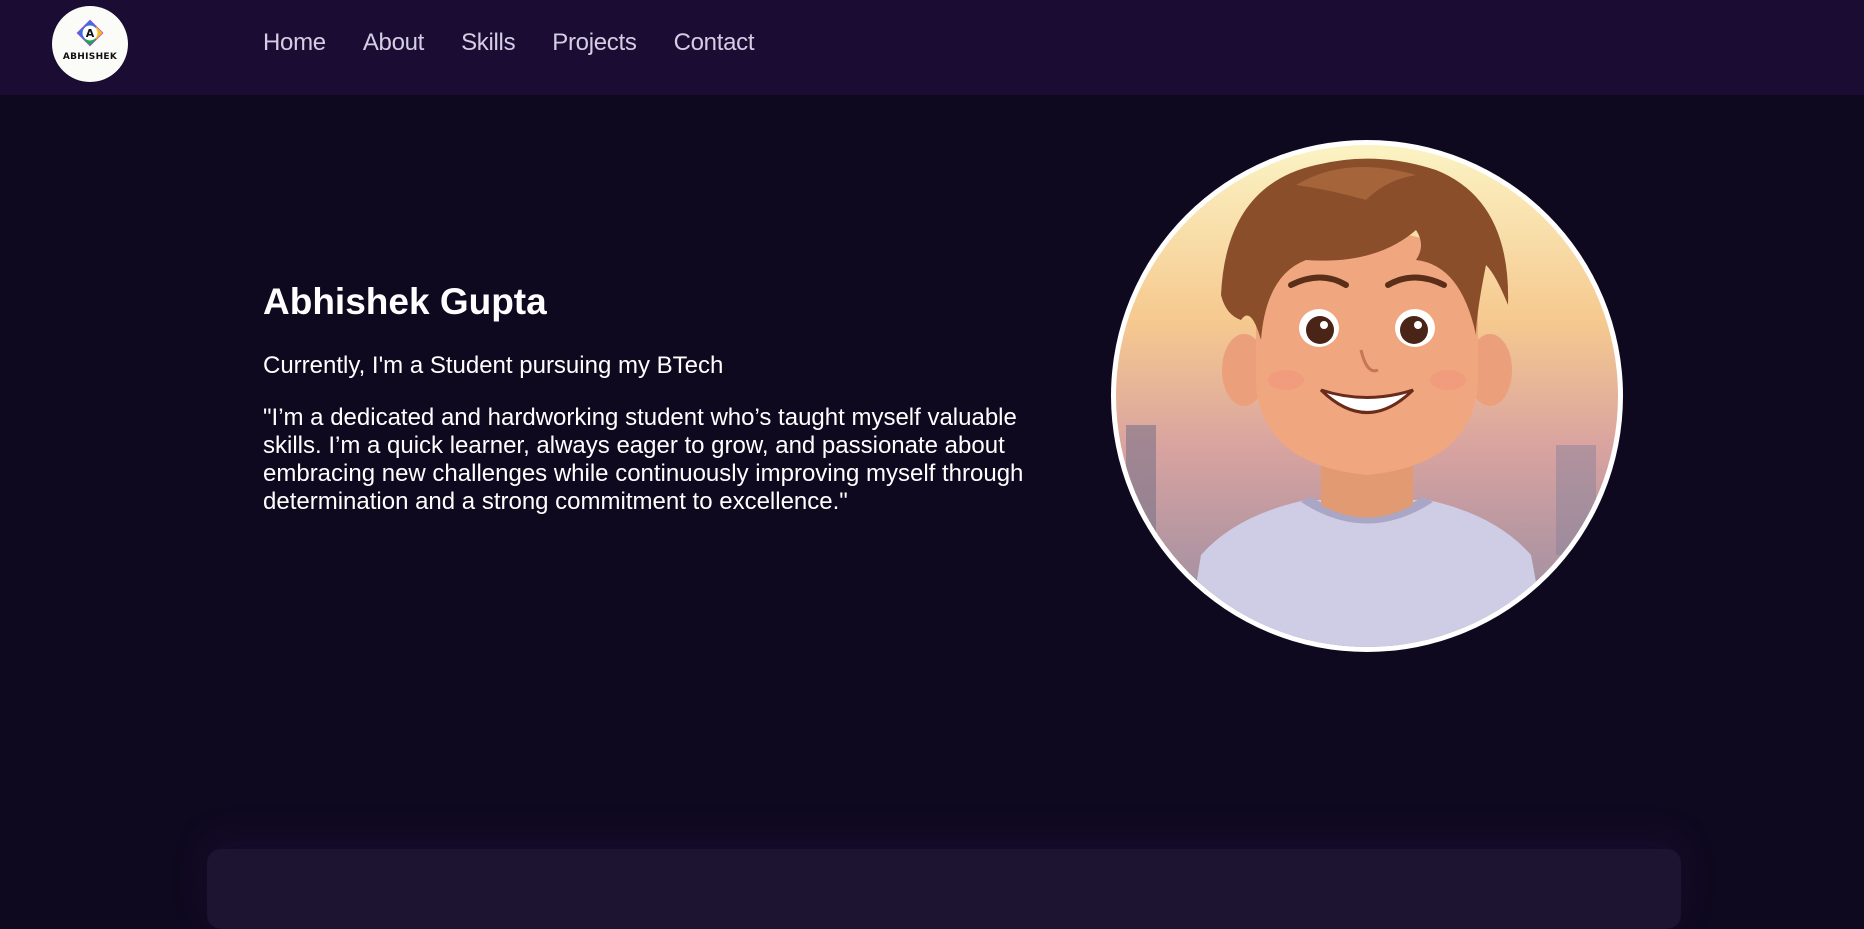  What do you see at coordinates (394, 43) in the screenshot?
I see `nav-about: About` at bounding box center [394, 43].